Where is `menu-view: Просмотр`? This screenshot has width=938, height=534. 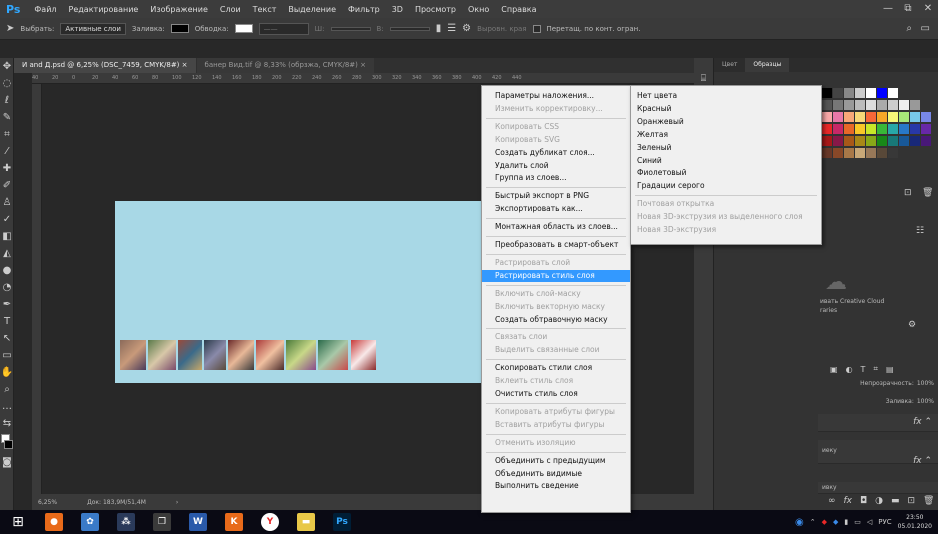
menu-view: Просмотр is located at coordinates (435, 9).